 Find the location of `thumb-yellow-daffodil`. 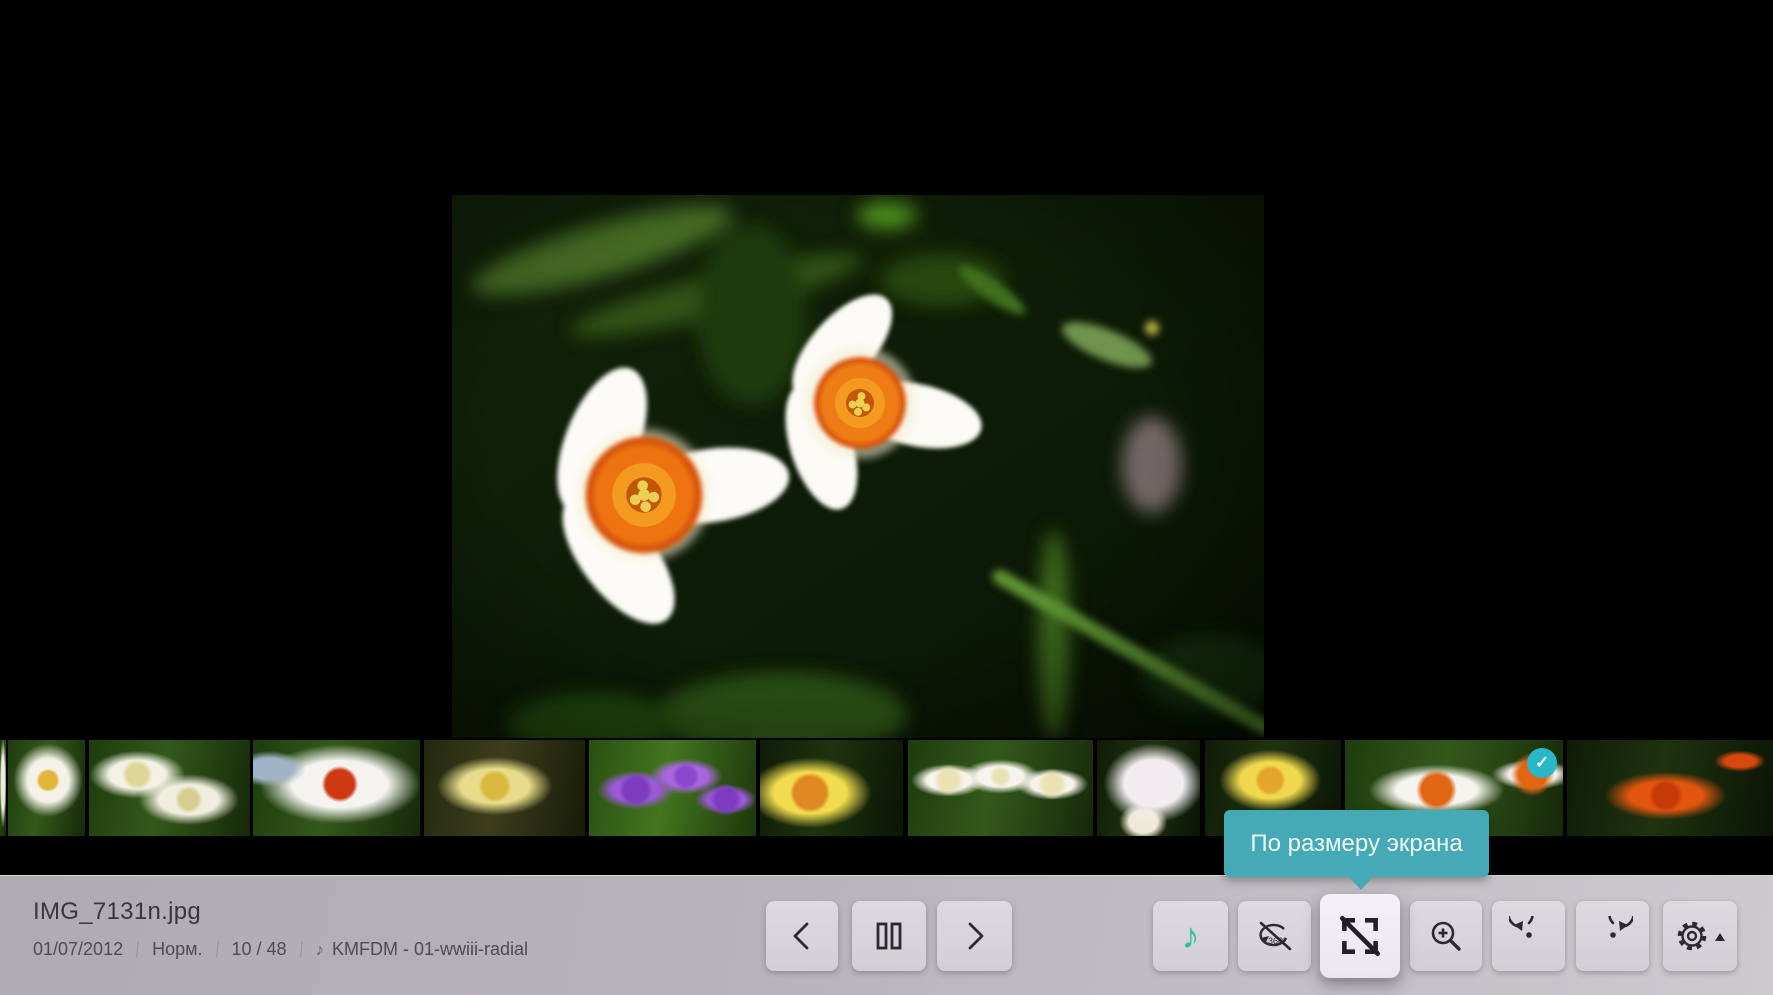

thumb-yellow-daffodil is located at coordinates (831, 788).